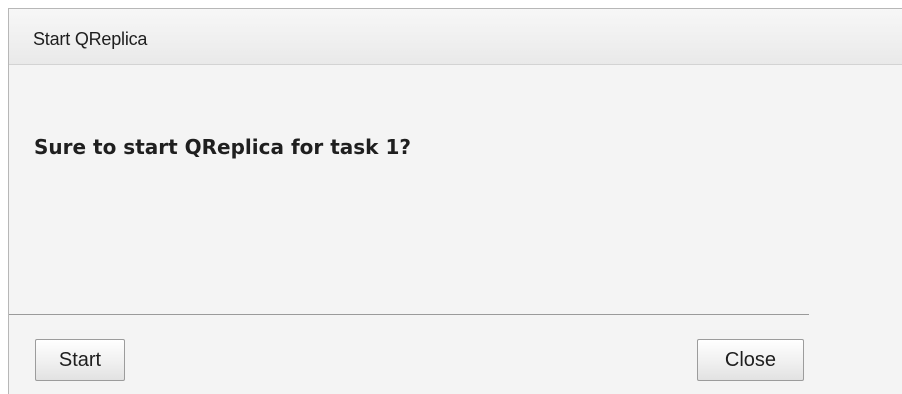  Describe the element at coordinates (80, 360) in the screenshot. I see `start-button: Start` at that location.